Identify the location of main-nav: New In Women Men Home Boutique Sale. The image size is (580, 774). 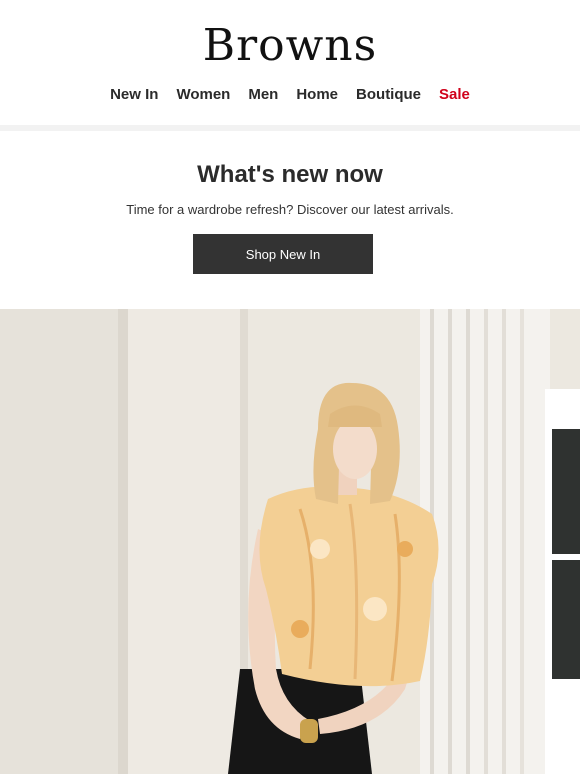
(290, 94).